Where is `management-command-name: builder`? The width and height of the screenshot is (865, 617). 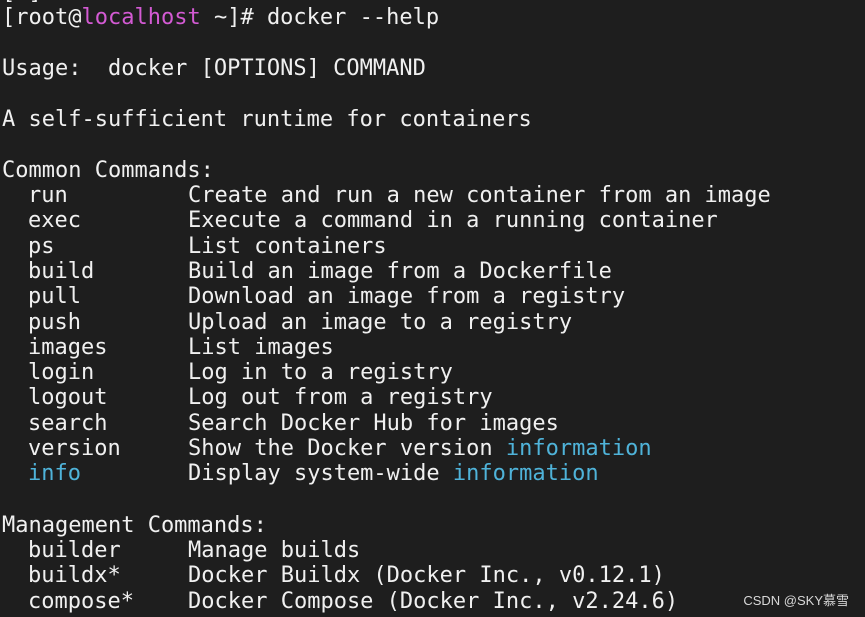 management-command-name: builder is located at coordinates (74, 550).